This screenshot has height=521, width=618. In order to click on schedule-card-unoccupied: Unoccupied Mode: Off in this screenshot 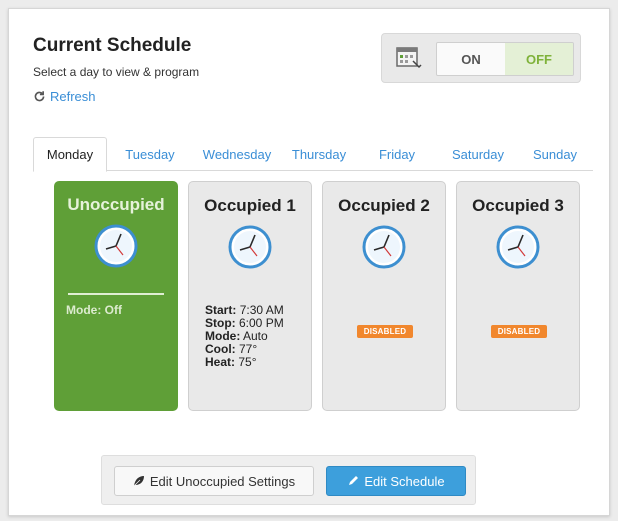, I will do `click(116, 296)`.